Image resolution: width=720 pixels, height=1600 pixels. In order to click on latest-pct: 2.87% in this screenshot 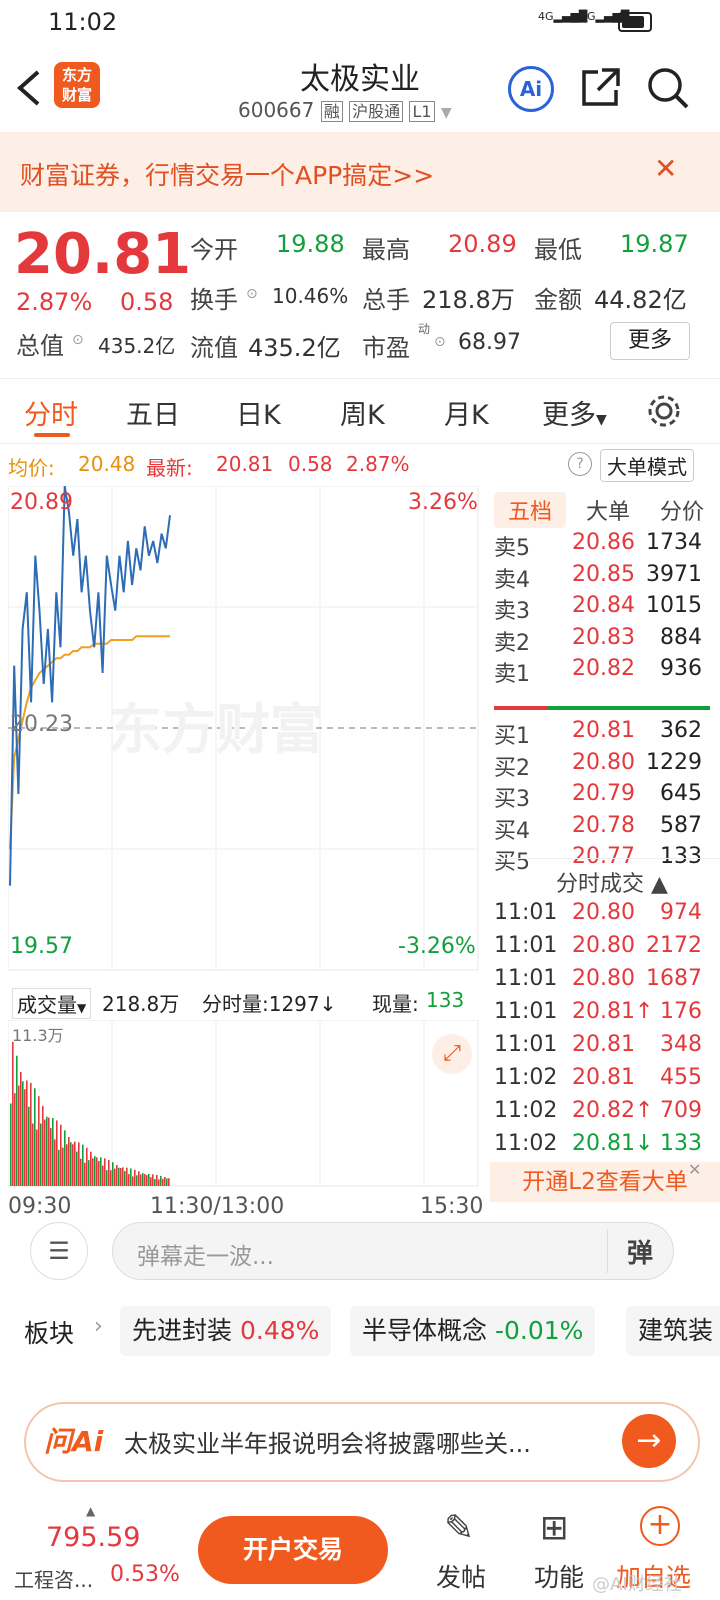, I will do `click(378, 464)`.